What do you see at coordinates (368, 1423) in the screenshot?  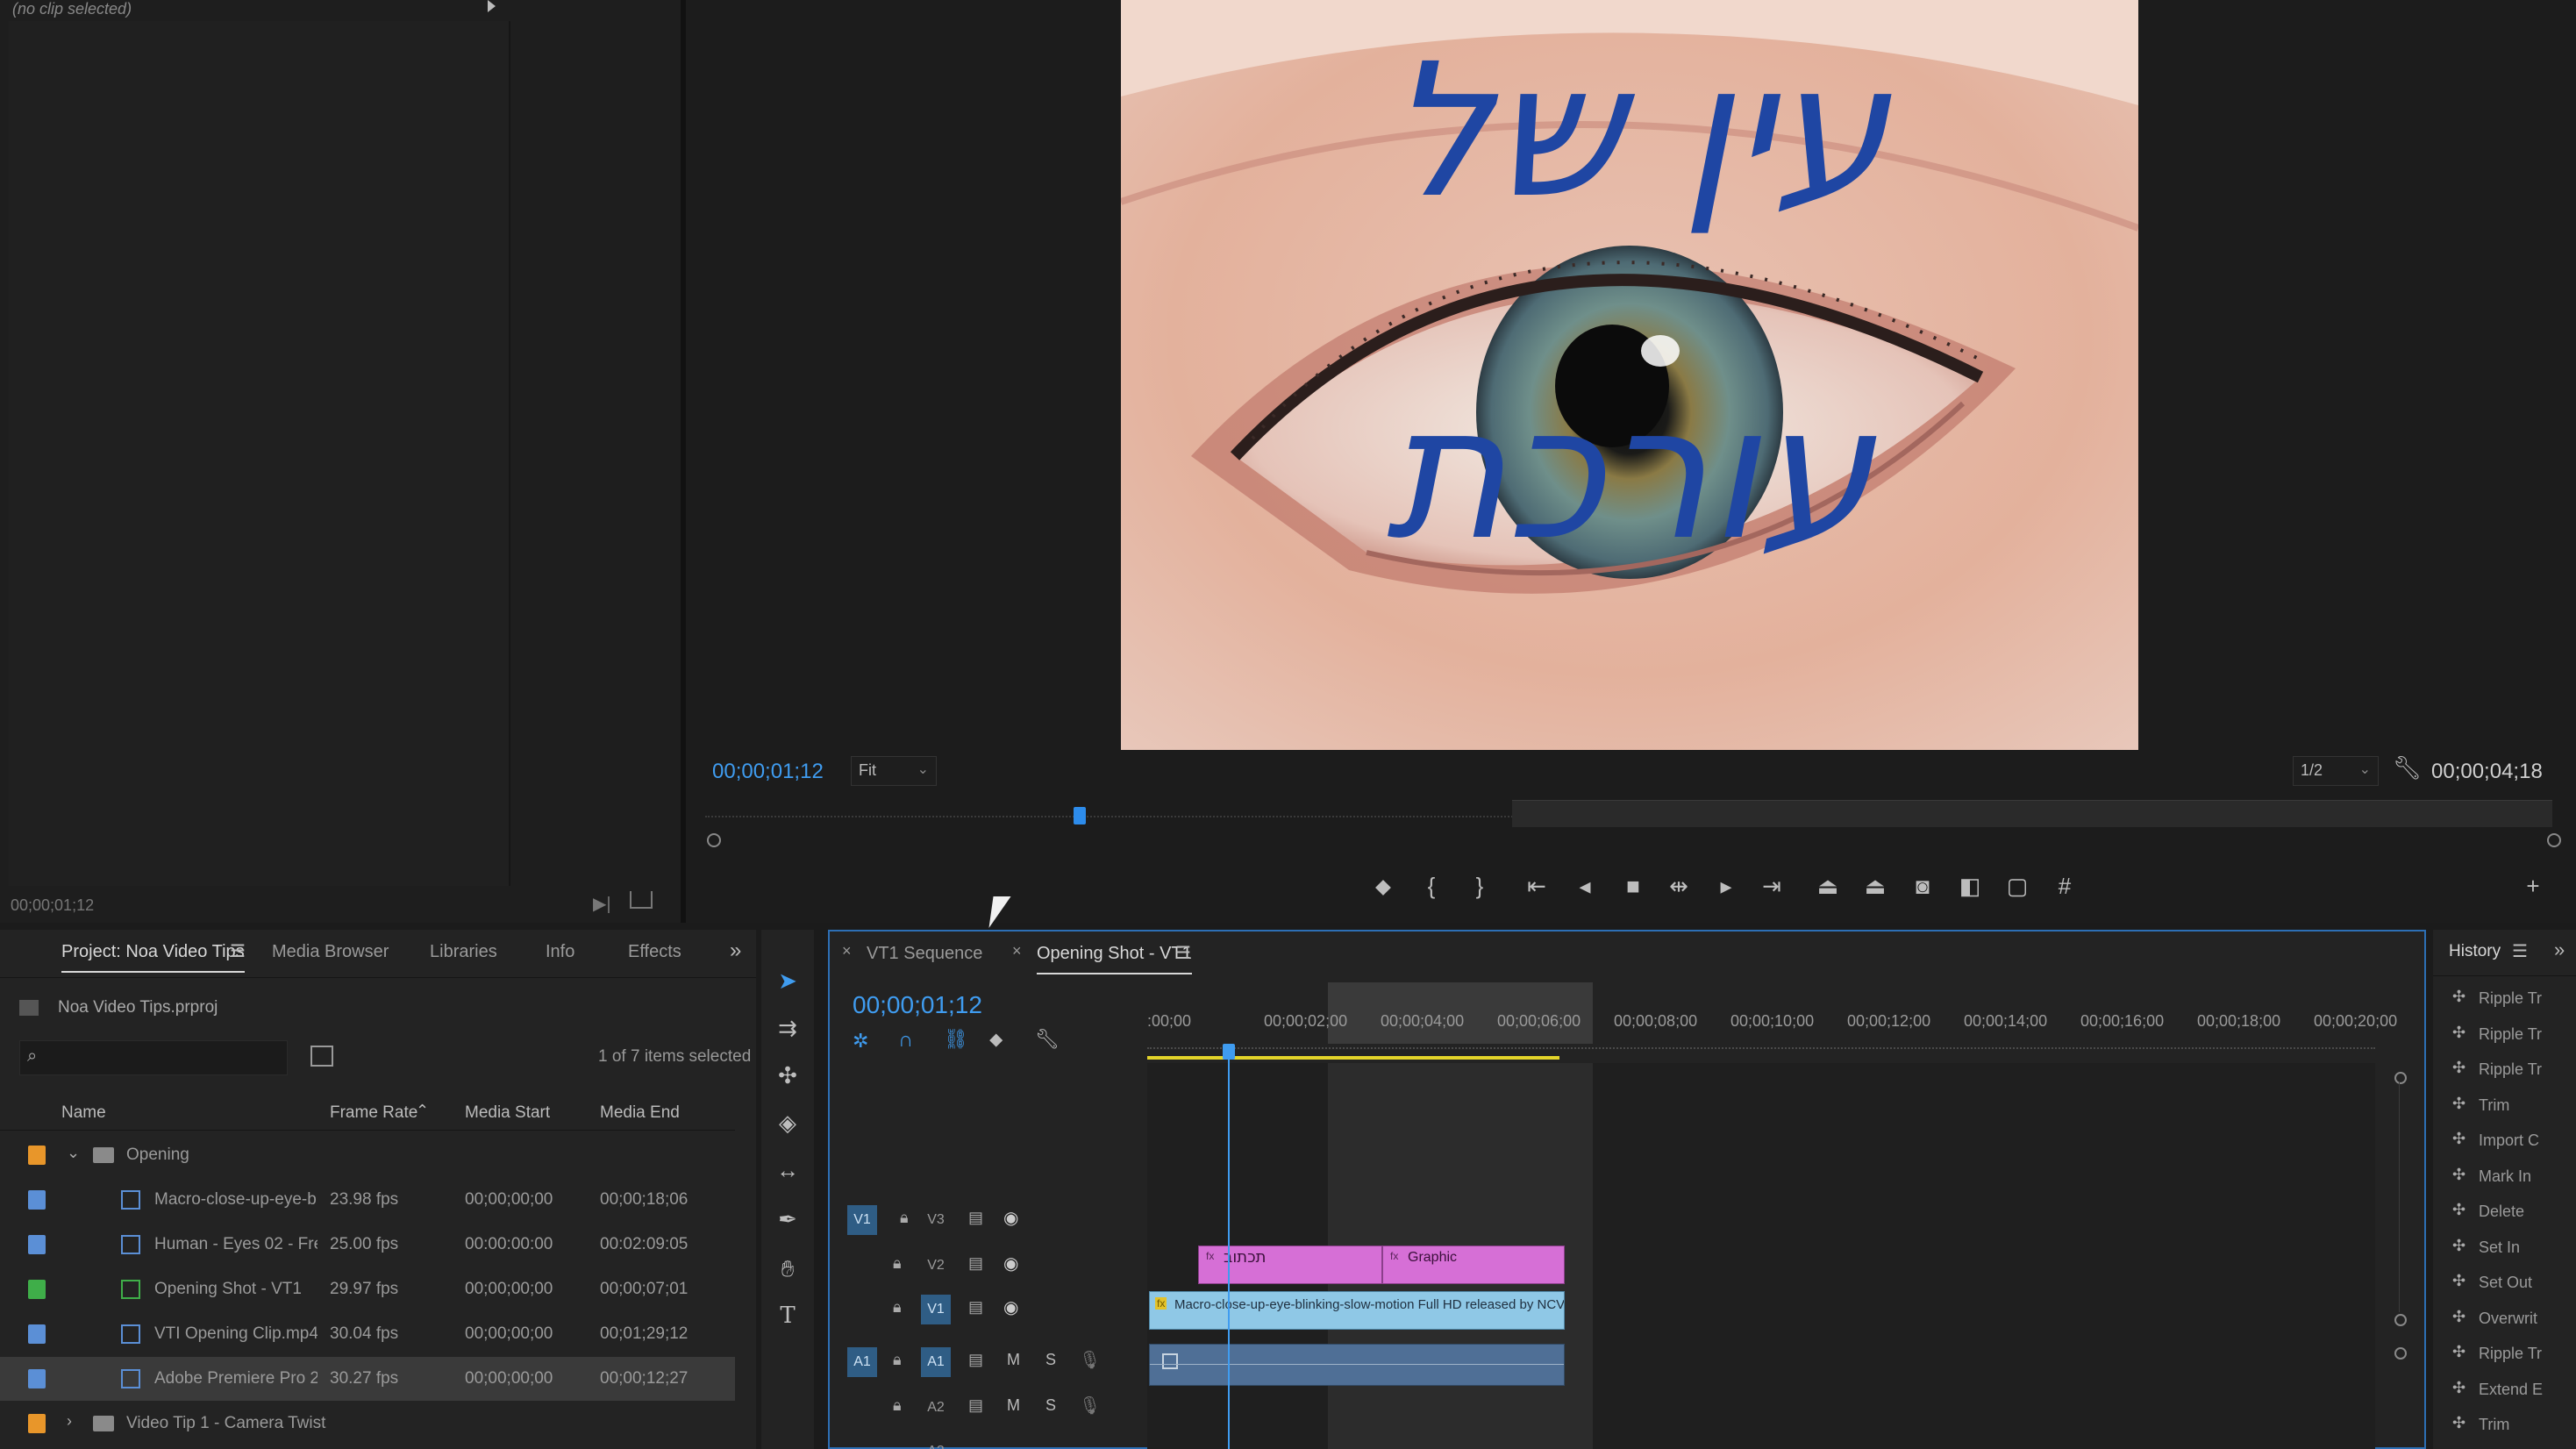 I see `bin-row: › Video Tip 1 - Camera Twist` at bounding box center [368, 1423].